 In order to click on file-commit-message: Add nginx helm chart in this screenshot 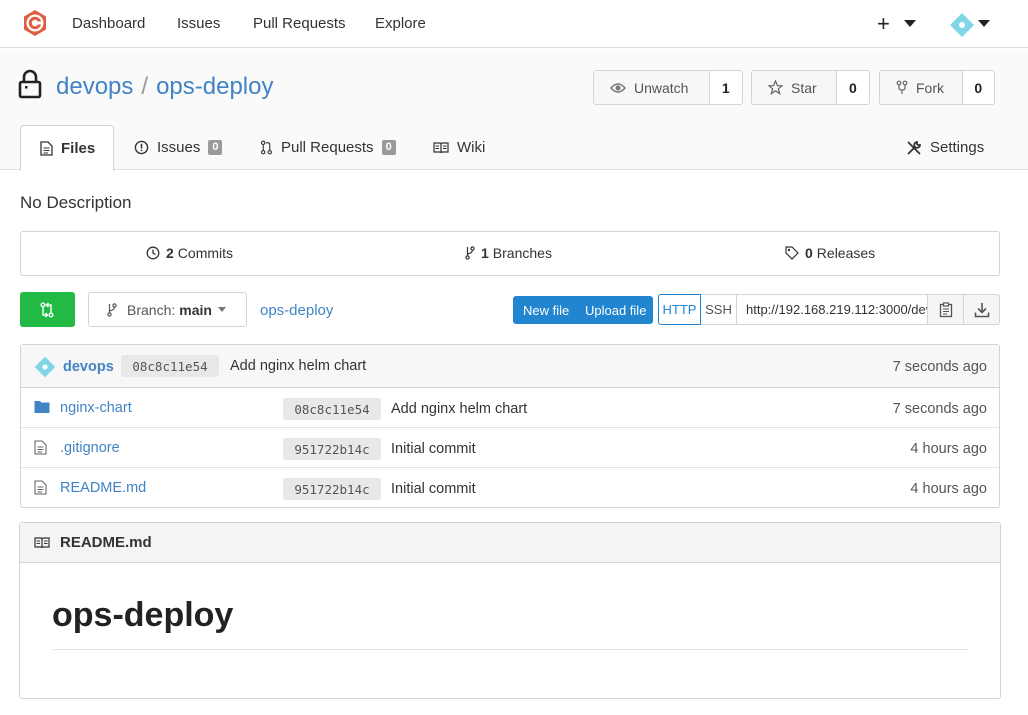, I will do `click(459, 409)`.